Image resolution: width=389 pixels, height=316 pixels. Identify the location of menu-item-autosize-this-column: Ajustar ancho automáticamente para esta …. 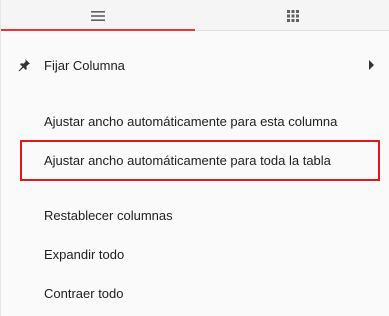
(195, 121).